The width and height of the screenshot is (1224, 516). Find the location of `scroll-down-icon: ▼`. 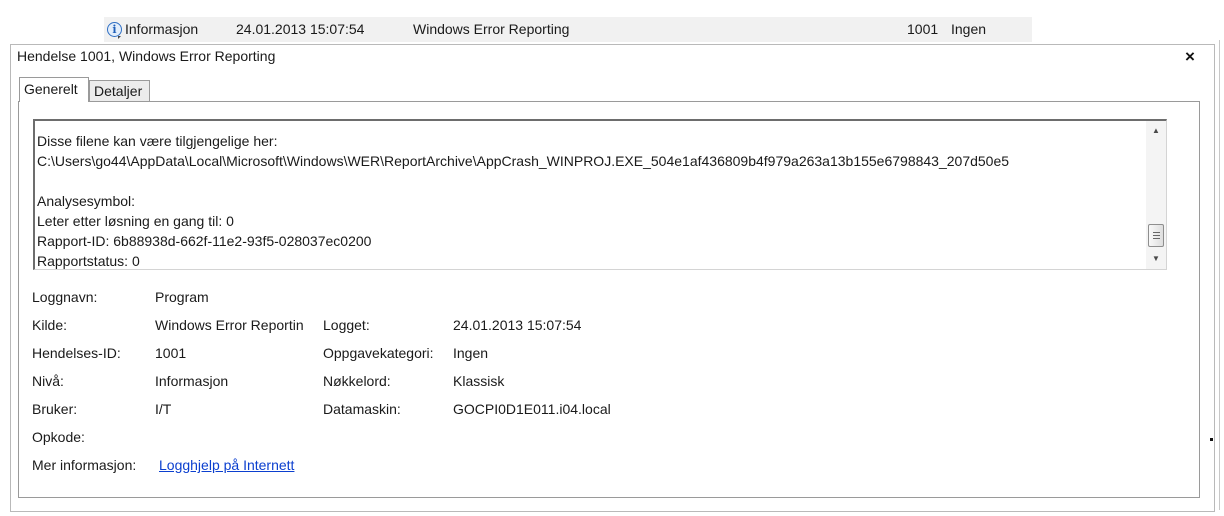

scroll-down-icon: ▼ is located at coordinates (1156, 259).